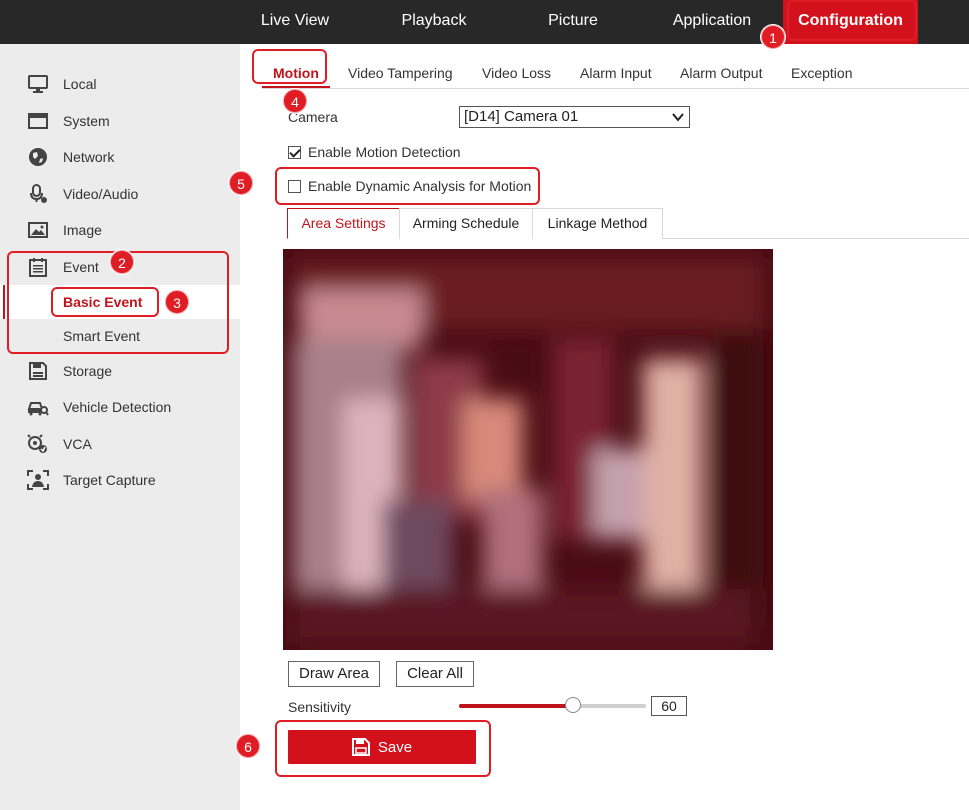 The image size is (969, 810). I want to click on sidebar-item-label: Local, so click(80, 84).